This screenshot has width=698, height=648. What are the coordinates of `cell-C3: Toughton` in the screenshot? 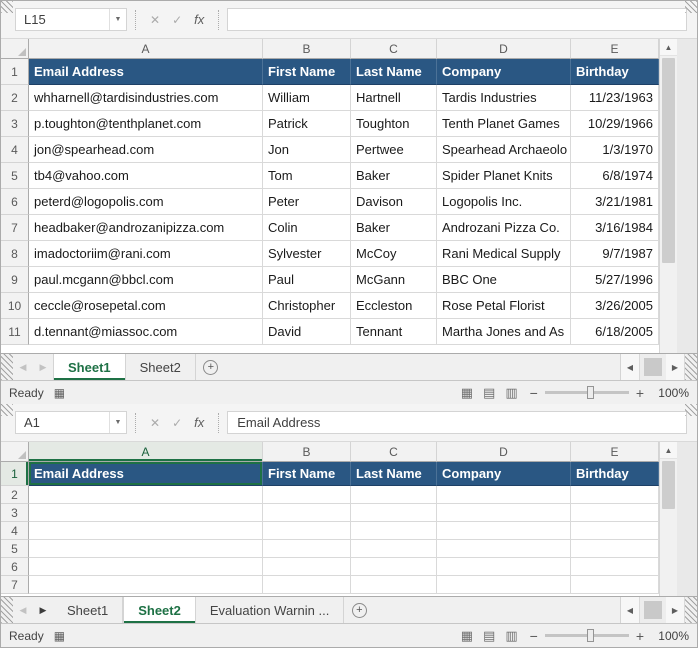 It's located at (394, 124).